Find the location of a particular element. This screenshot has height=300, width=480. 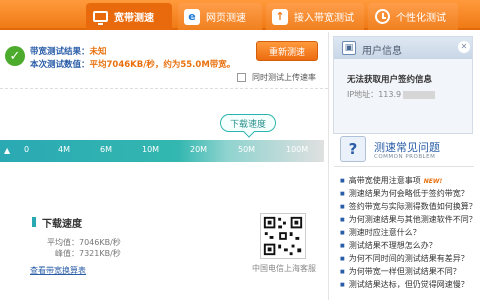

tab-label: 宽带测速 is located at coordinates (134, 18).